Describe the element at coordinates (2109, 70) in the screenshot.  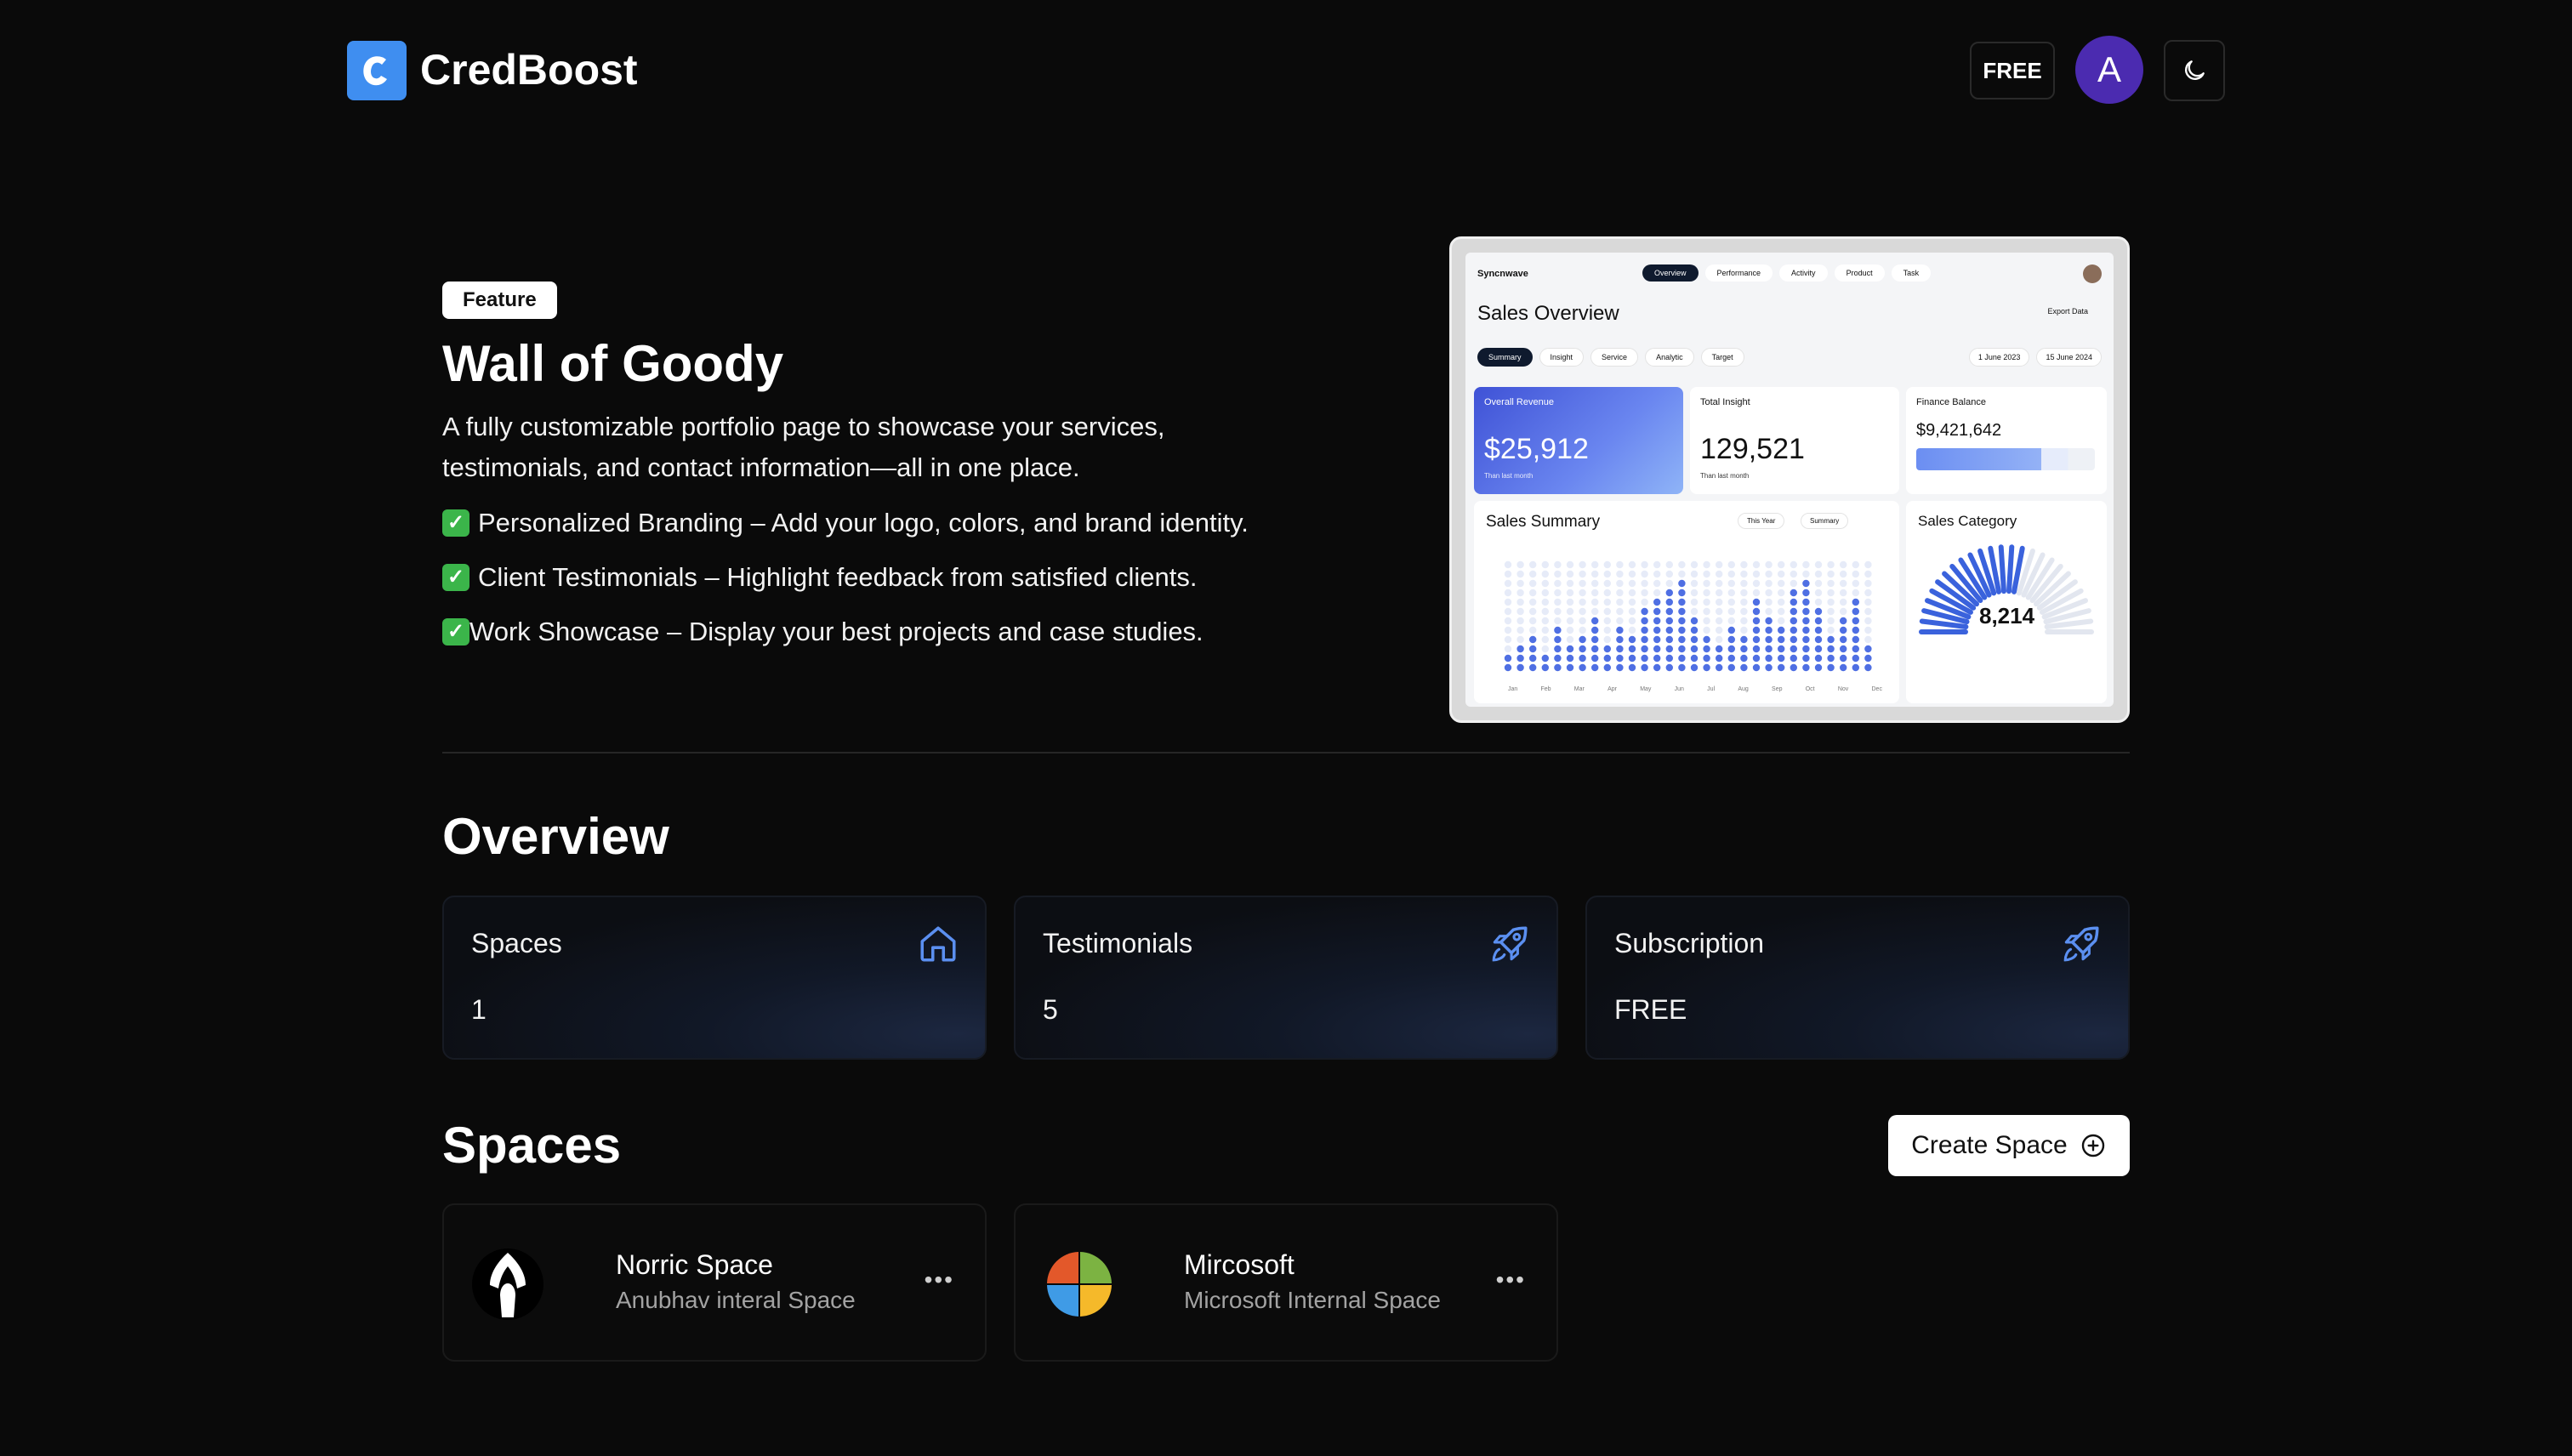
I see `user-avatar: A` at that location.